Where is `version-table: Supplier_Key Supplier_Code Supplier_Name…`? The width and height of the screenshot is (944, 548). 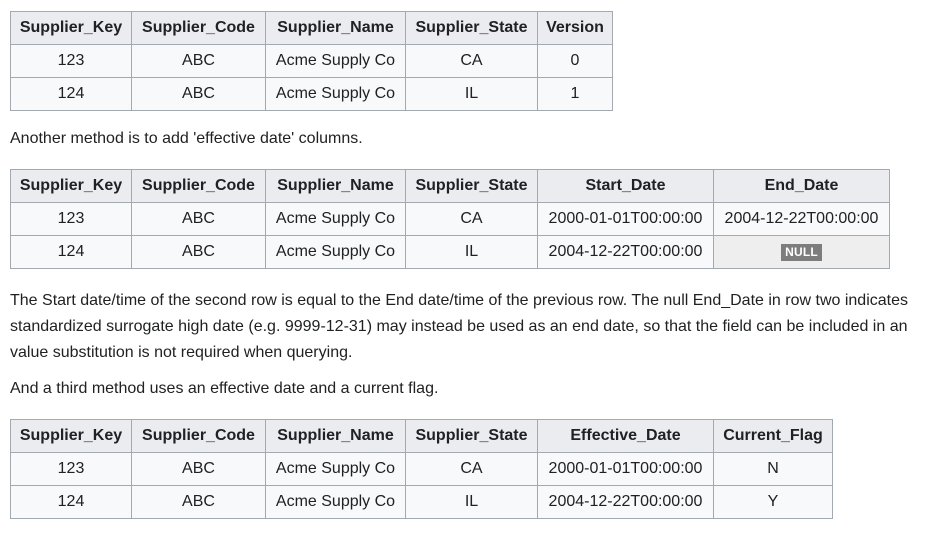
version-table: Supplier_Key Supplier_Code Supplier_Name… is located at coordinates (311, 61).